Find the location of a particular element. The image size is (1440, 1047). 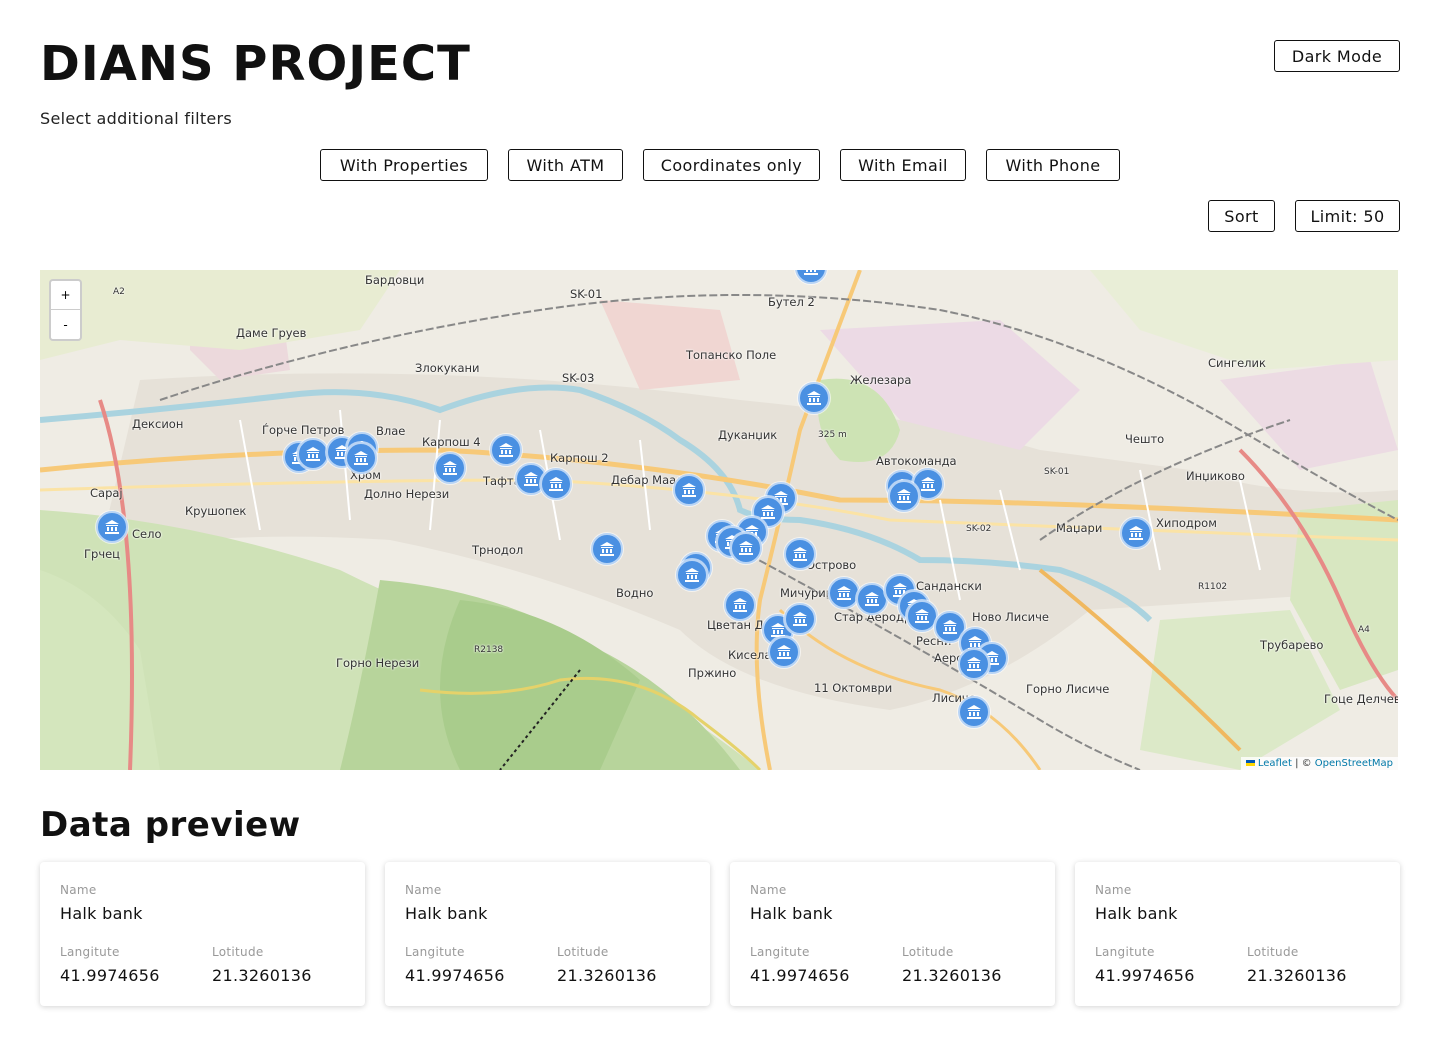

zoom-in-button: + is located at coordinates (65, 295).